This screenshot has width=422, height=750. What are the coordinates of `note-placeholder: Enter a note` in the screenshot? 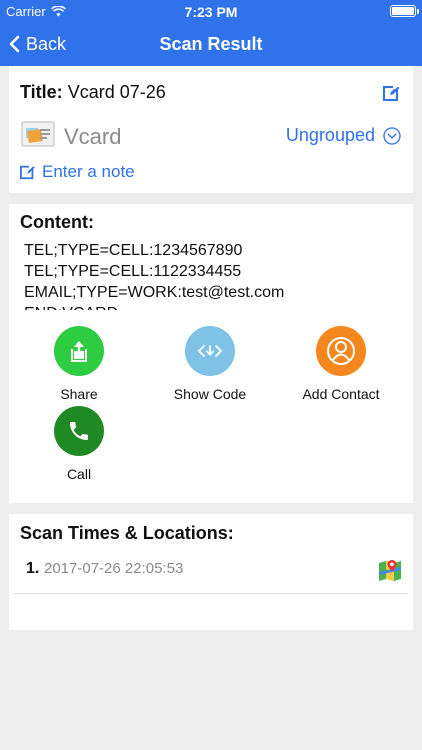 It's located at (88, 171).